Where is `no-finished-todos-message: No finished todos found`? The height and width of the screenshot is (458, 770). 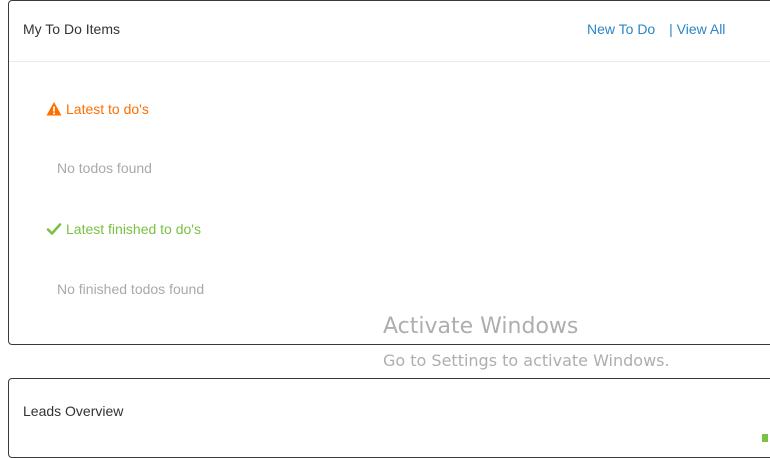
no-finished-todos-message: No finished todos found is located at coordinates (131, 289).